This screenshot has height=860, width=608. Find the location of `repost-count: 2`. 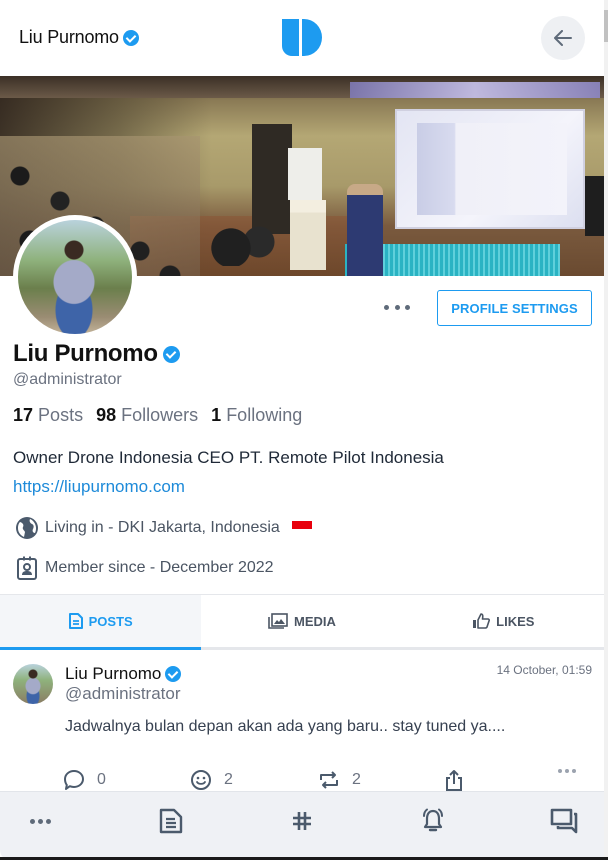

repost-count: 2 is located at coordinates (356, 779).